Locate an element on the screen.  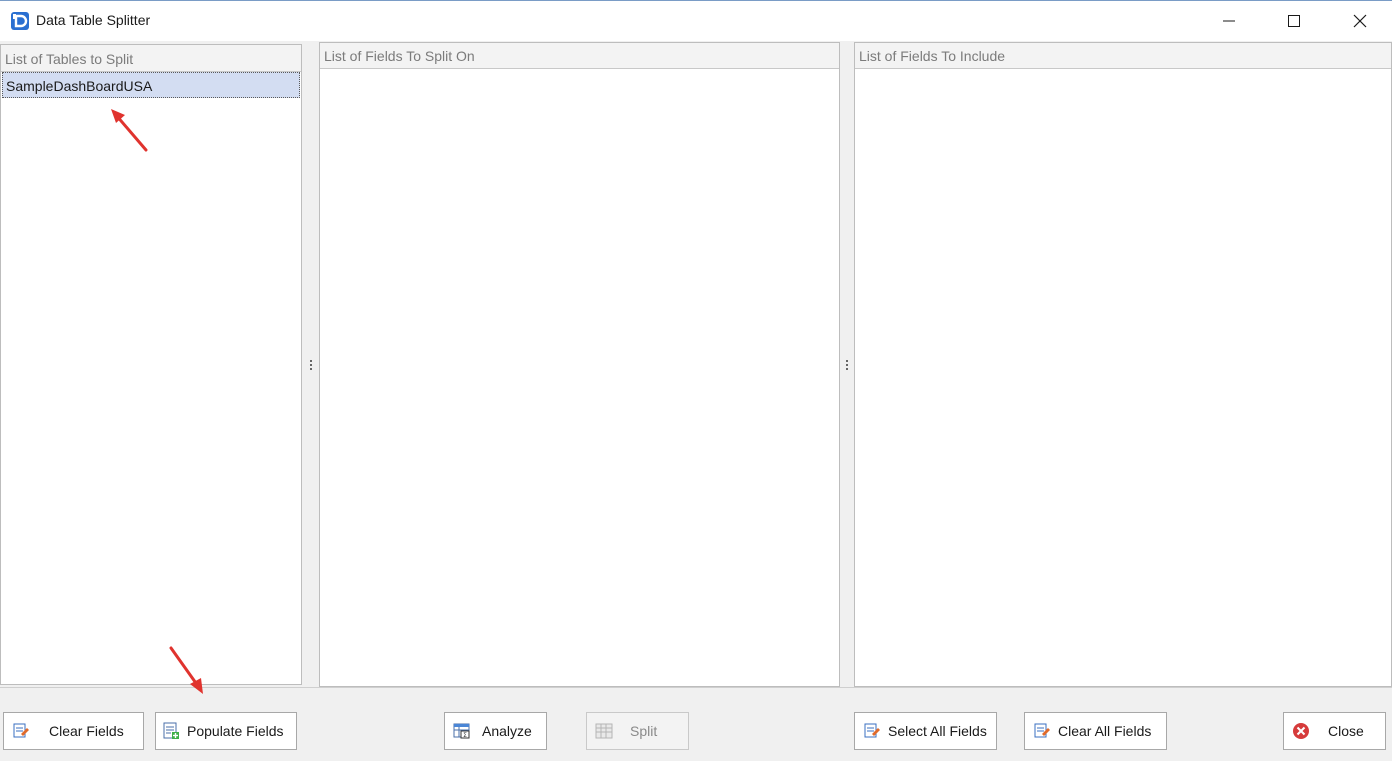
clear-fields-button: Clear Fields is located at coordinates (73, 731).